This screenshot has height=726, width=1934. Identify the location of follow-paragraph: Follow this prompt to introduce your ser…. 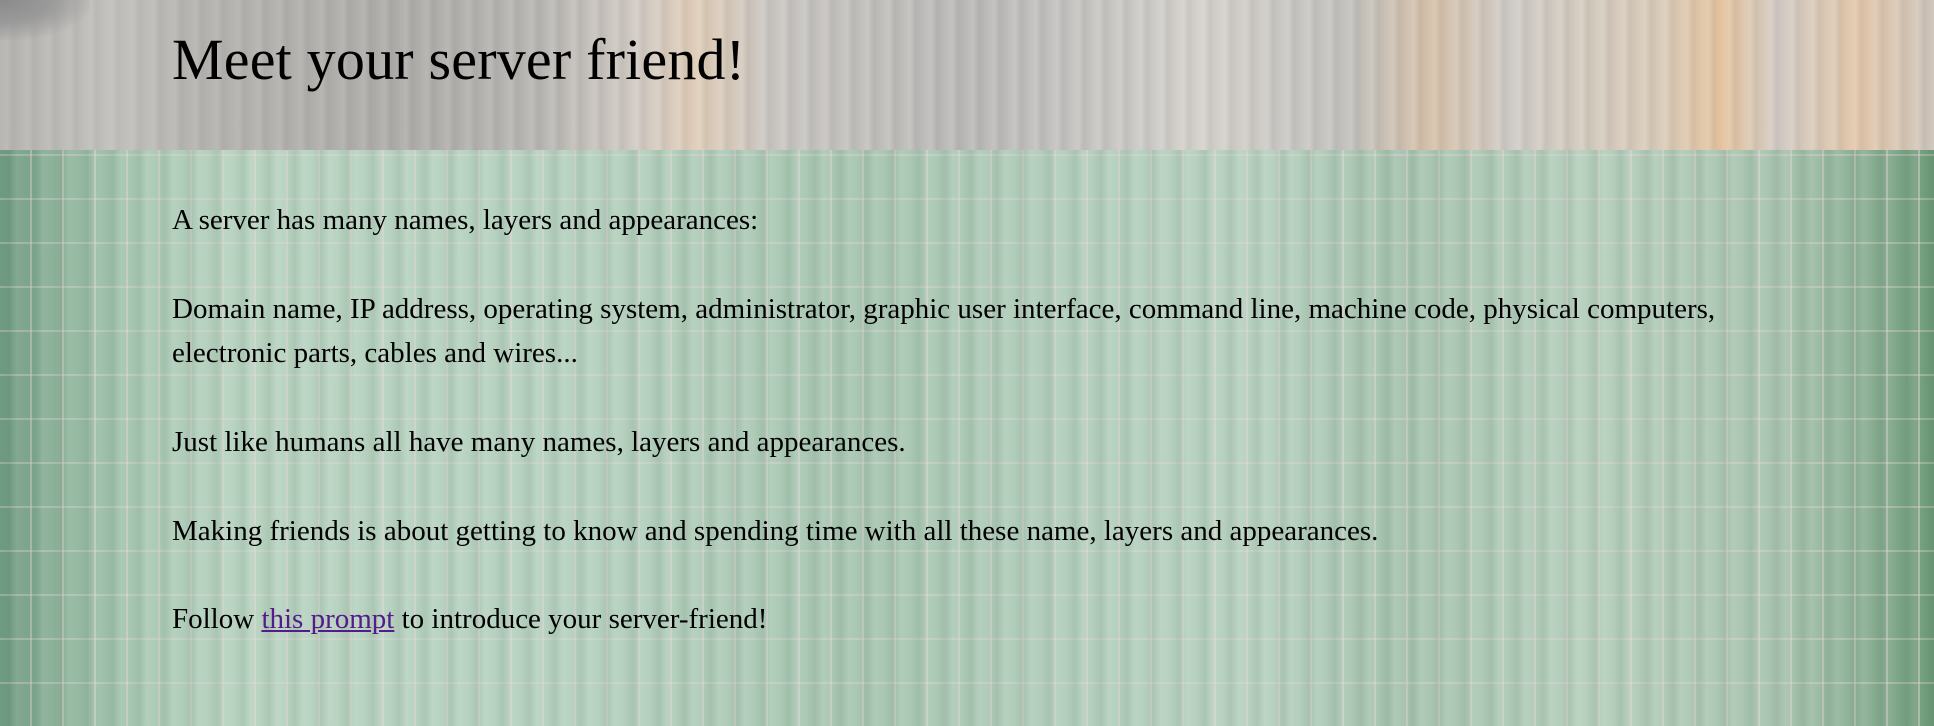
(952, 619).